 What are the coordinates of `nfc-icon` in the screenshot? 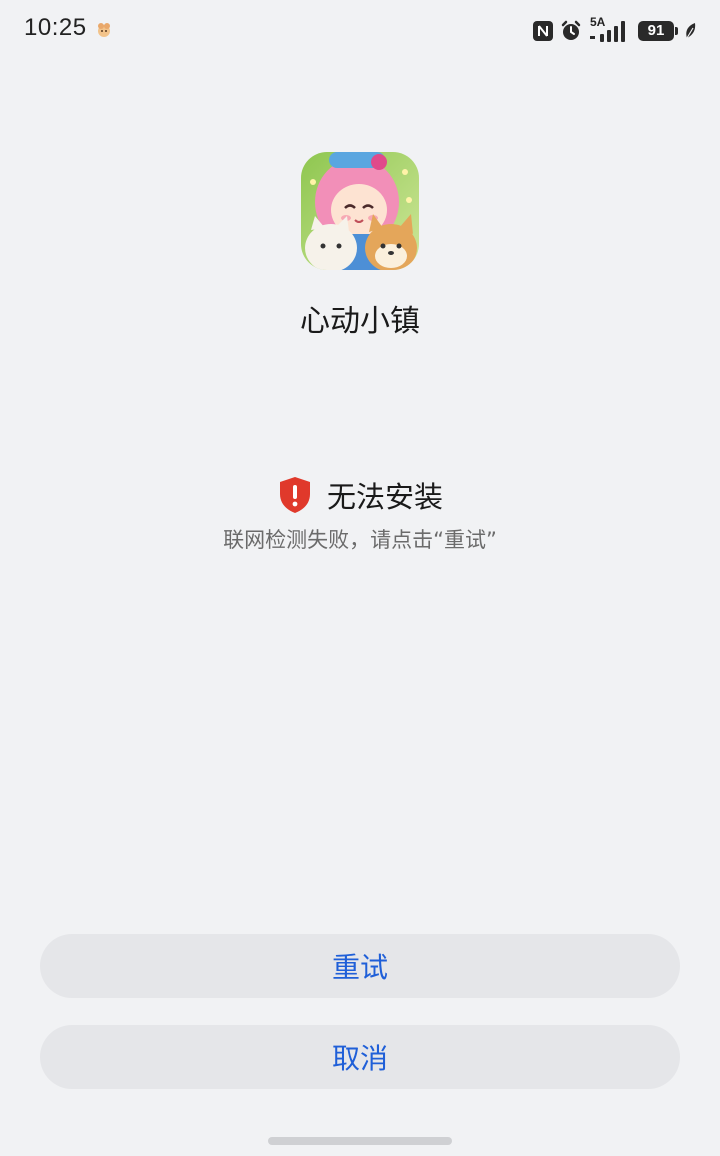 It's located at (543, 31).